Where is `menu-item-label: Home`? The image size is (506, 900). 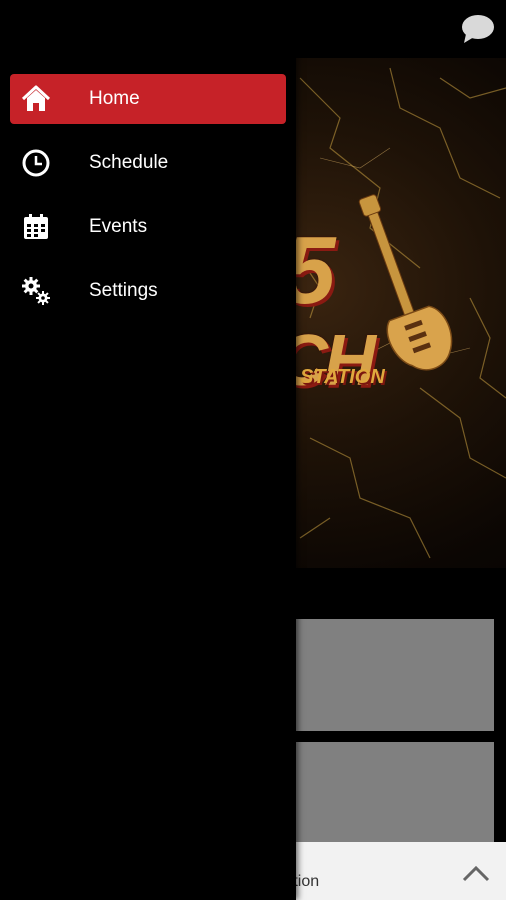 menu-item-label: Home is located at coordinates (114, 98).